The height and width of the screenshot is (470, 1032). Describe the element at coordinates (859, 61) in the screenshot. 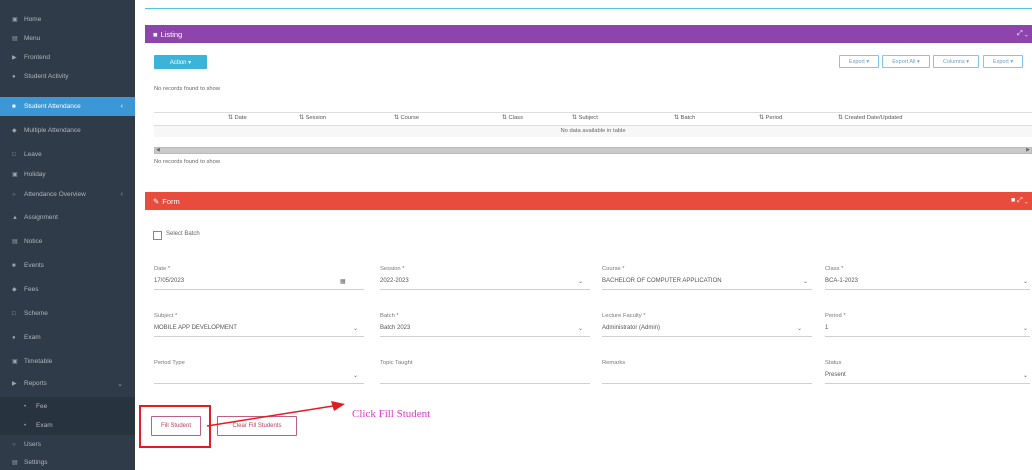

I see `export-button: Export ▾` at that location.